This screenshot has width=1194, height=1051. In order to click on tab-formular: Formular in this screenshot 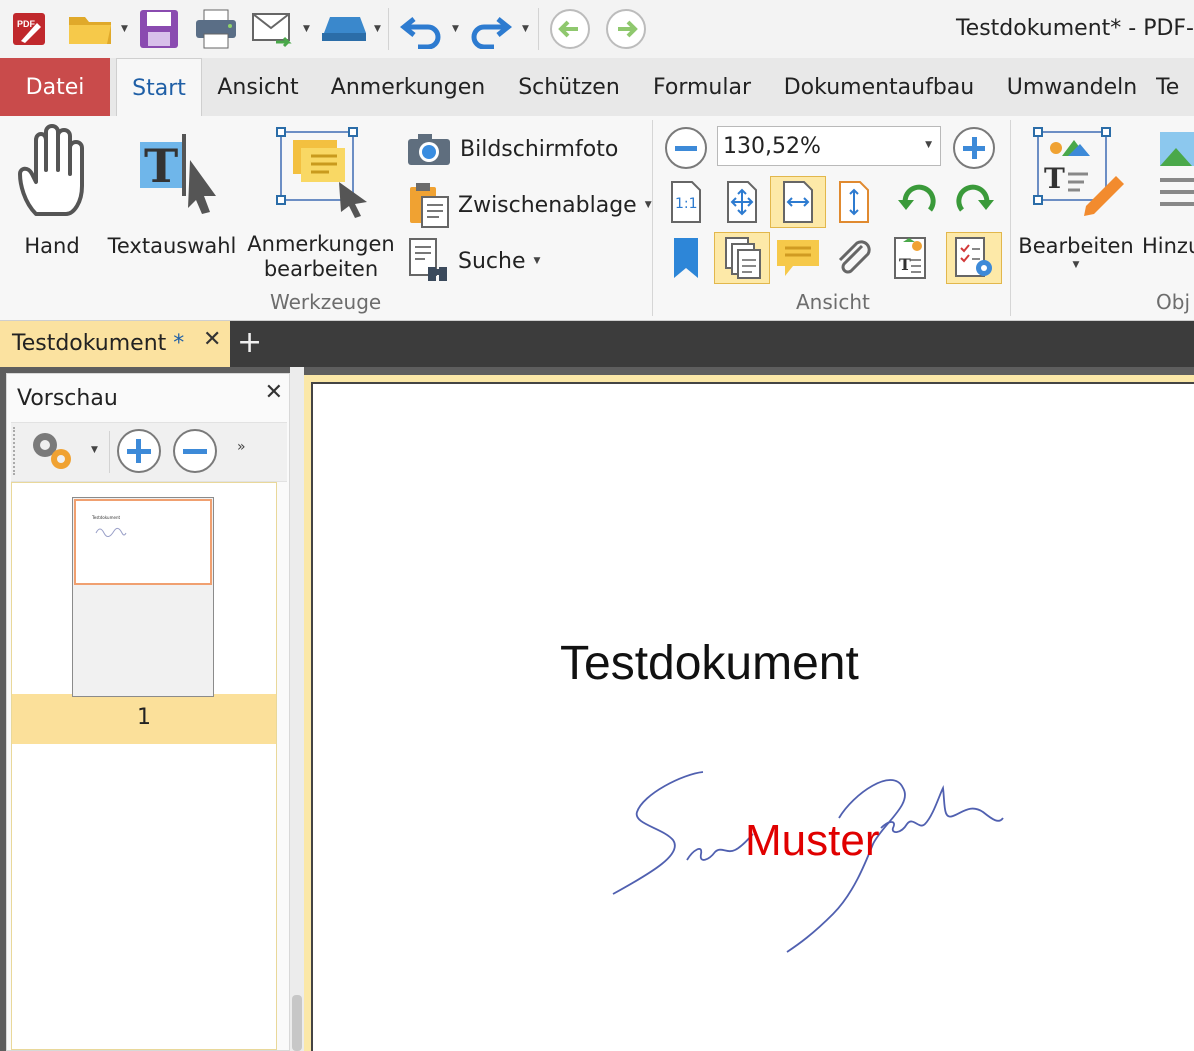, I will do `click(702, 87)`.